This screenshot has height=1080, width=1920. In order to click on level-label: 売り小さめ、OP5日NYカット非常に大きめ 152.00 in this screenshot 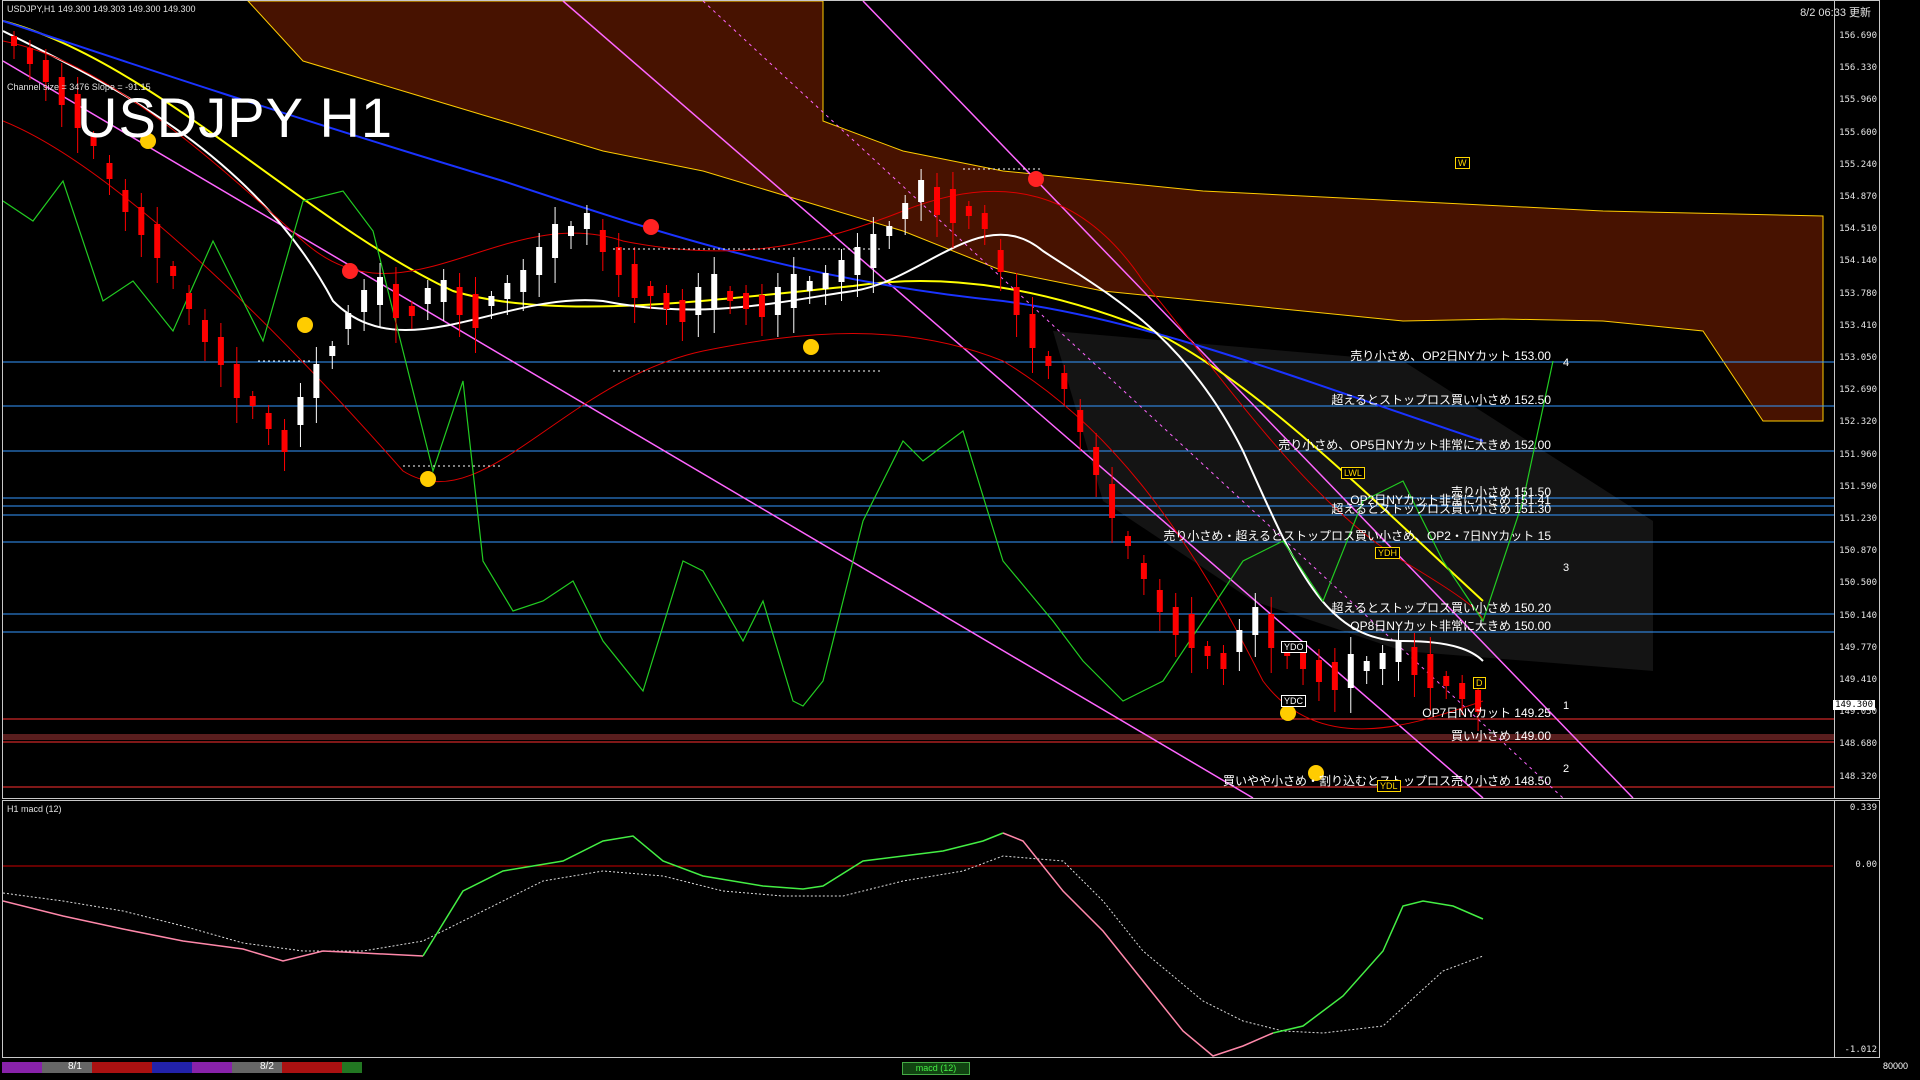, I will do `click(1414, 445)`.